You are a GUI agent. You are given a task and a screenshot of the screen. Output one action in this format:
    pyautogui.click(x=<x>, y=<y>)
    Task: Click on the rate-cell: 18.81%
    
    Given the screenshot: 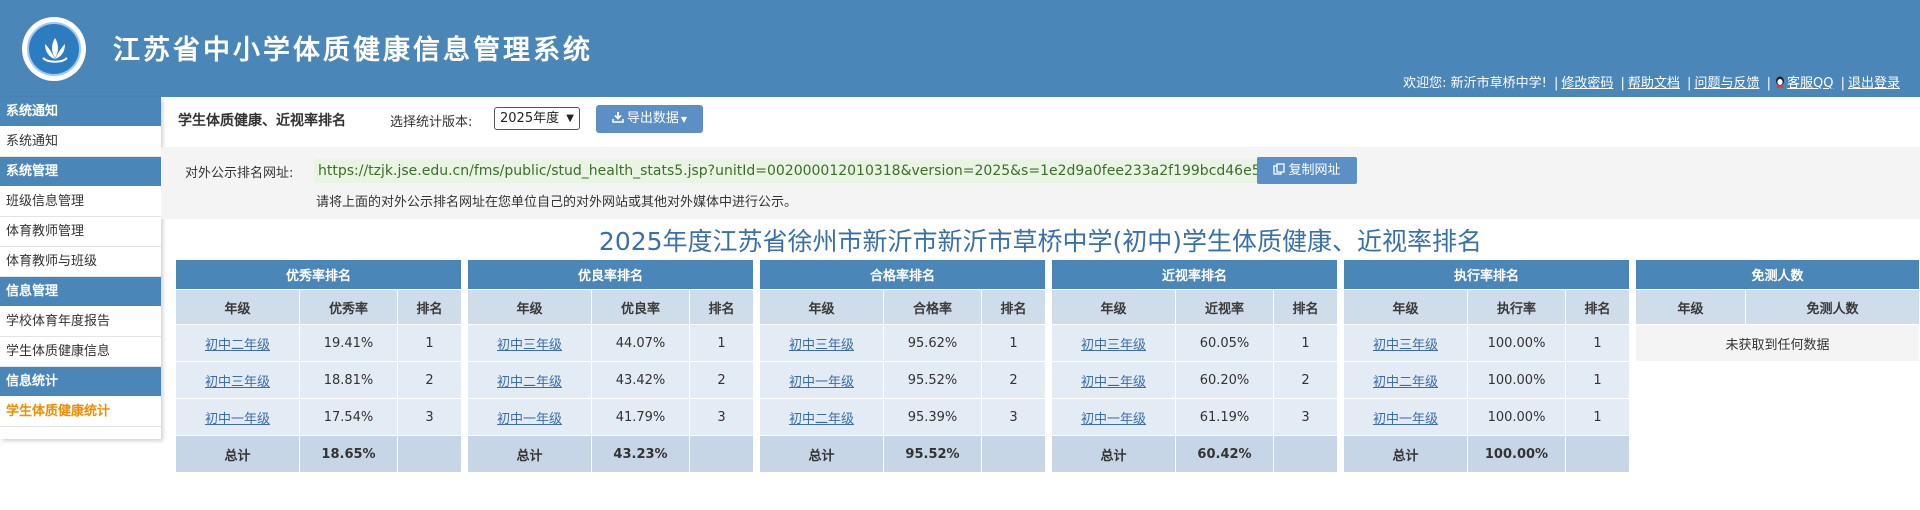 What is the action you would take?
    pyautogui.click(x=348, y=380)
    